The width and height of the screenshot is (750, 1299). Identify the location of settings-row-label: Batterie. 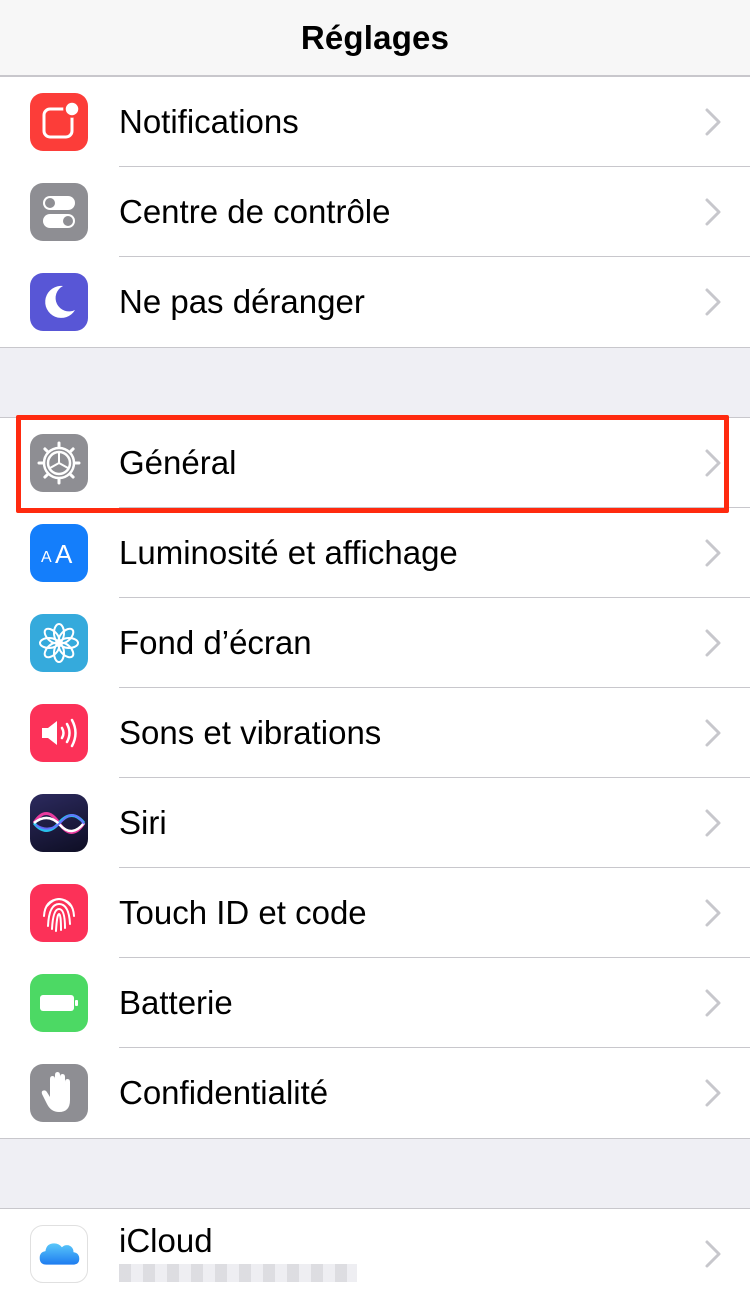
(176, 1002).